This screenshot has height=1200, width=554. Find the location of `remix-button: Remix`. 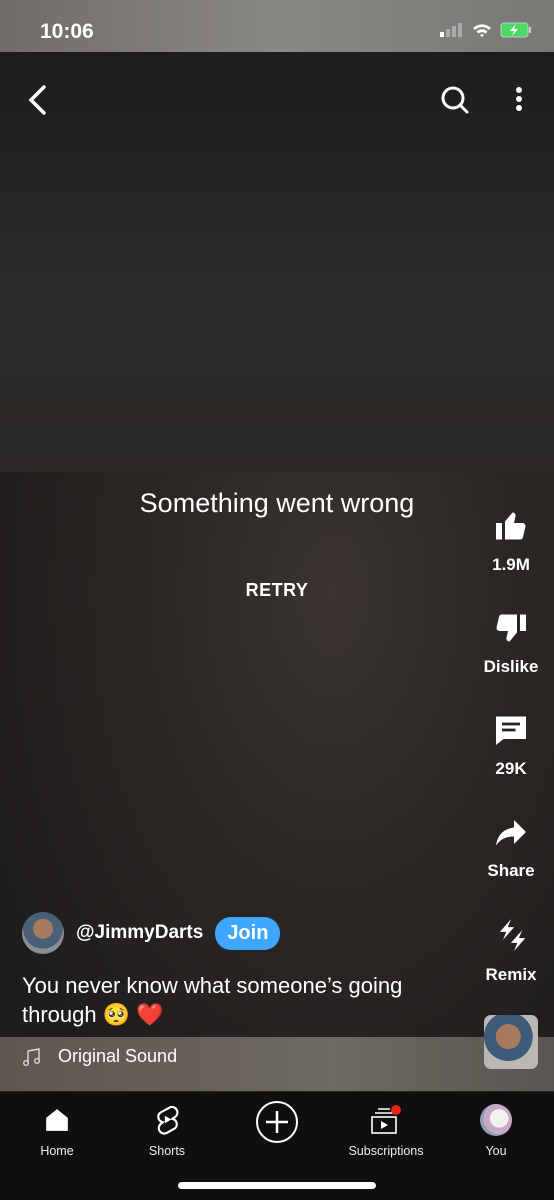

remix-button: Remix is located at coordinates (510, 950).